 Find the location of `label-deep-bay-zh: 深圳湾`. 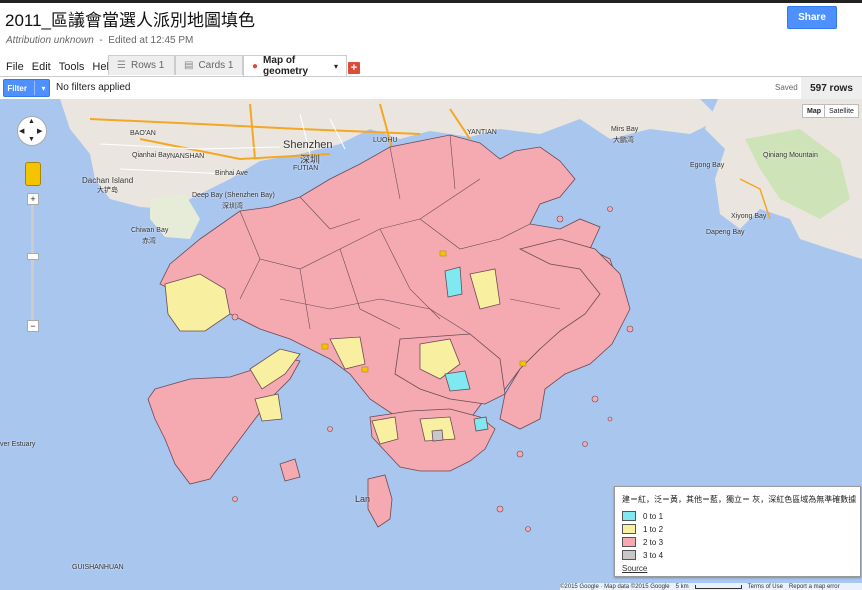

label-deep-bay-zh: 深圳湾 is located at coordinates (232, 206).